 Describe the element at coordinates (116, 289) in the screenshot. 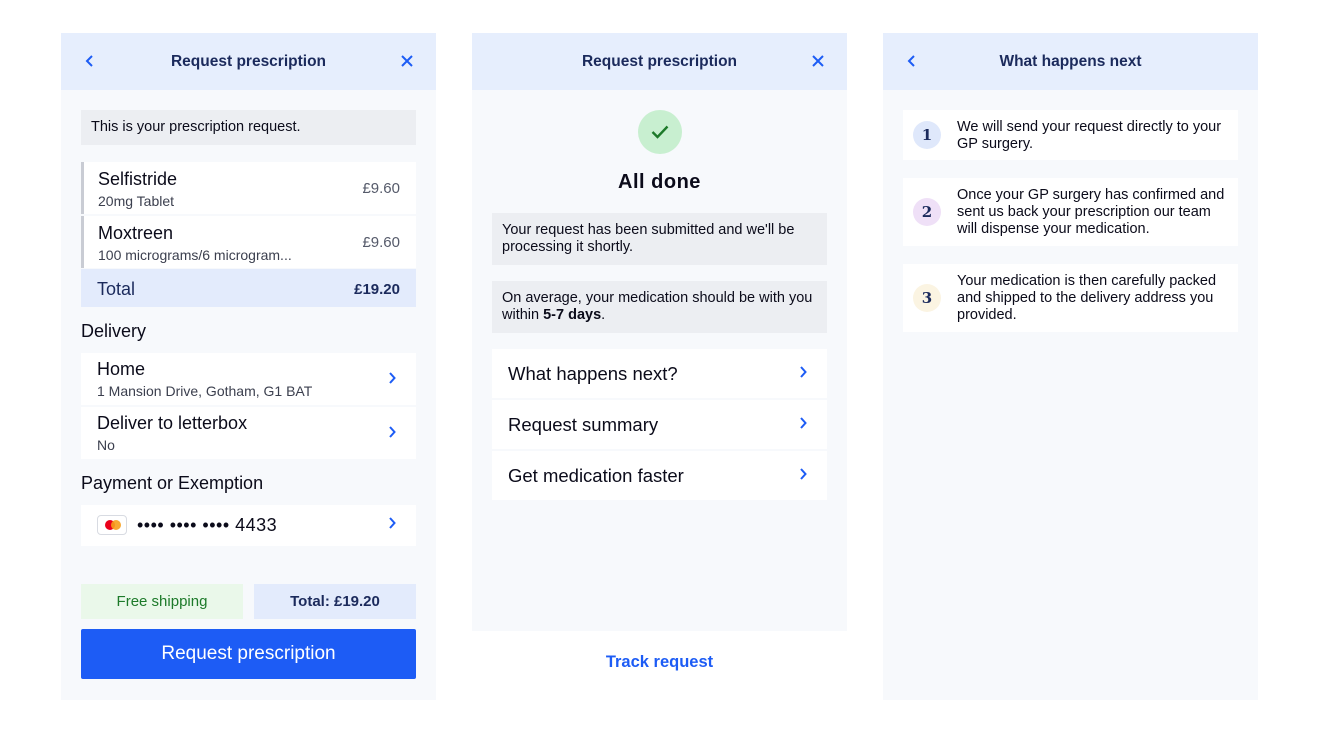

I see `total-label: Total` at that location.